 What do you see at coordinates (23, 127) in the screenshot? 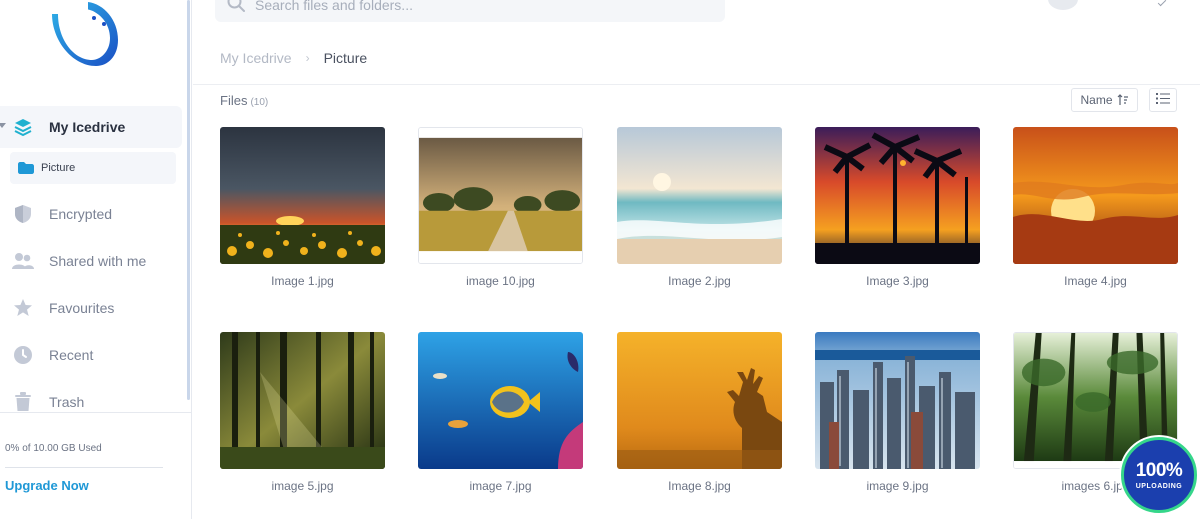
I see `layers-icon` at bounding box center [23, 127].